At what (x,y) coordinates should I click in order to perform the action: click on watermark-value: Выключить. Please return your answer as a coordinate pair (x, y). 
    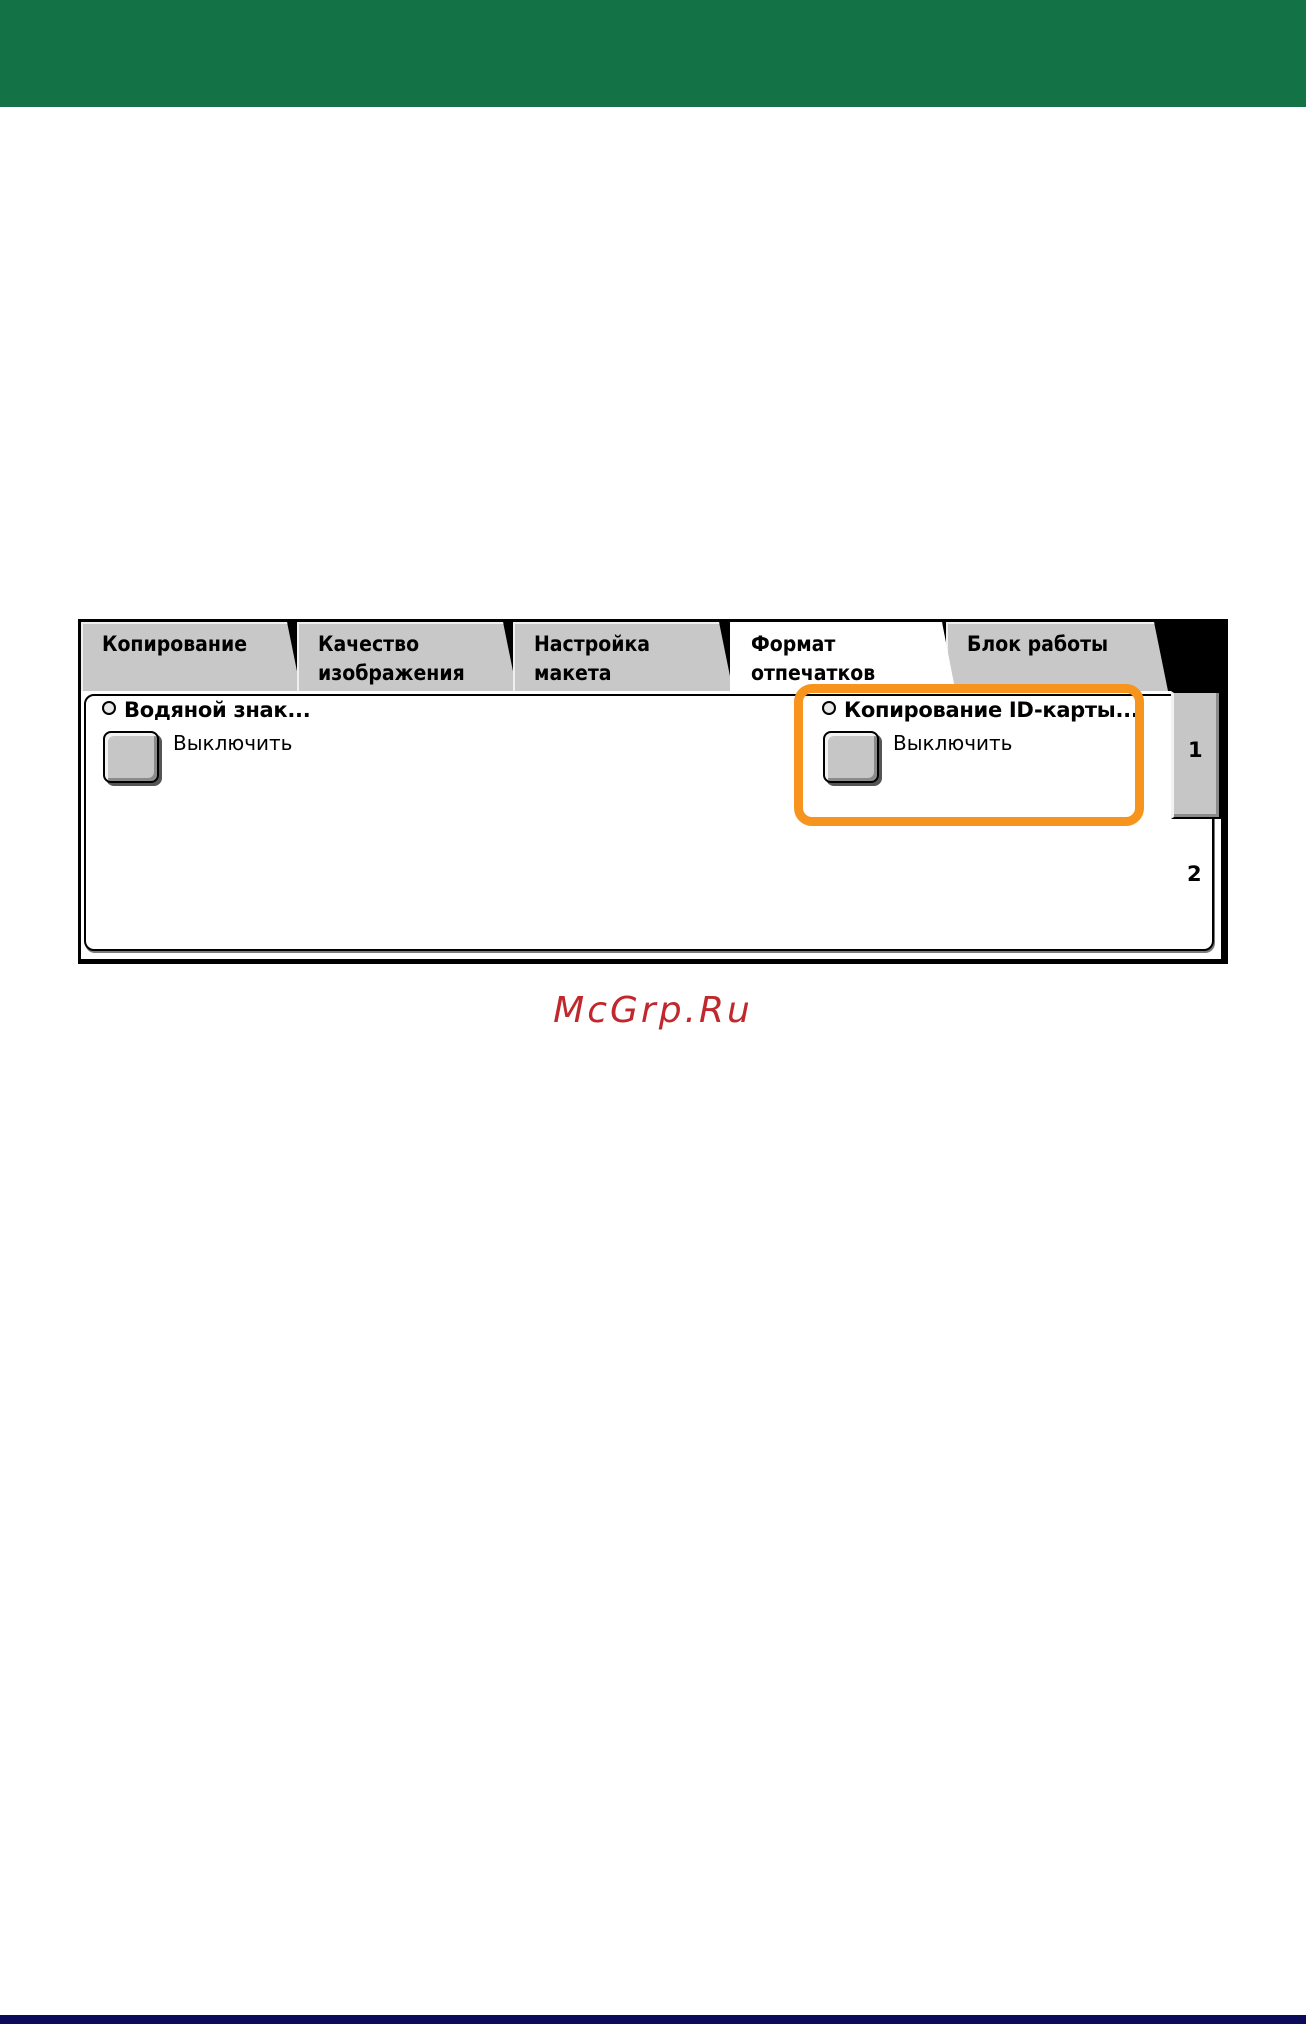
    Looking at the image, I should click on (233, 743).